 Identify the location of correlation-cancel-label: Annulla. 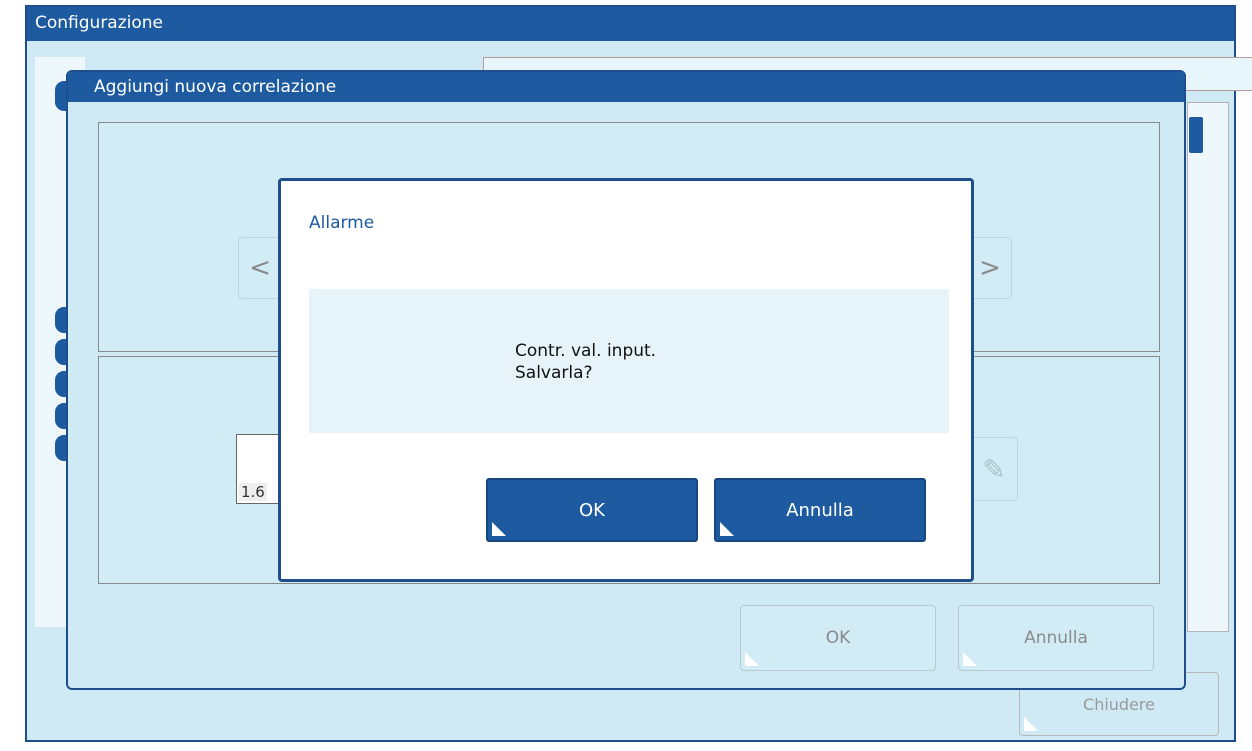
(1056, 638).